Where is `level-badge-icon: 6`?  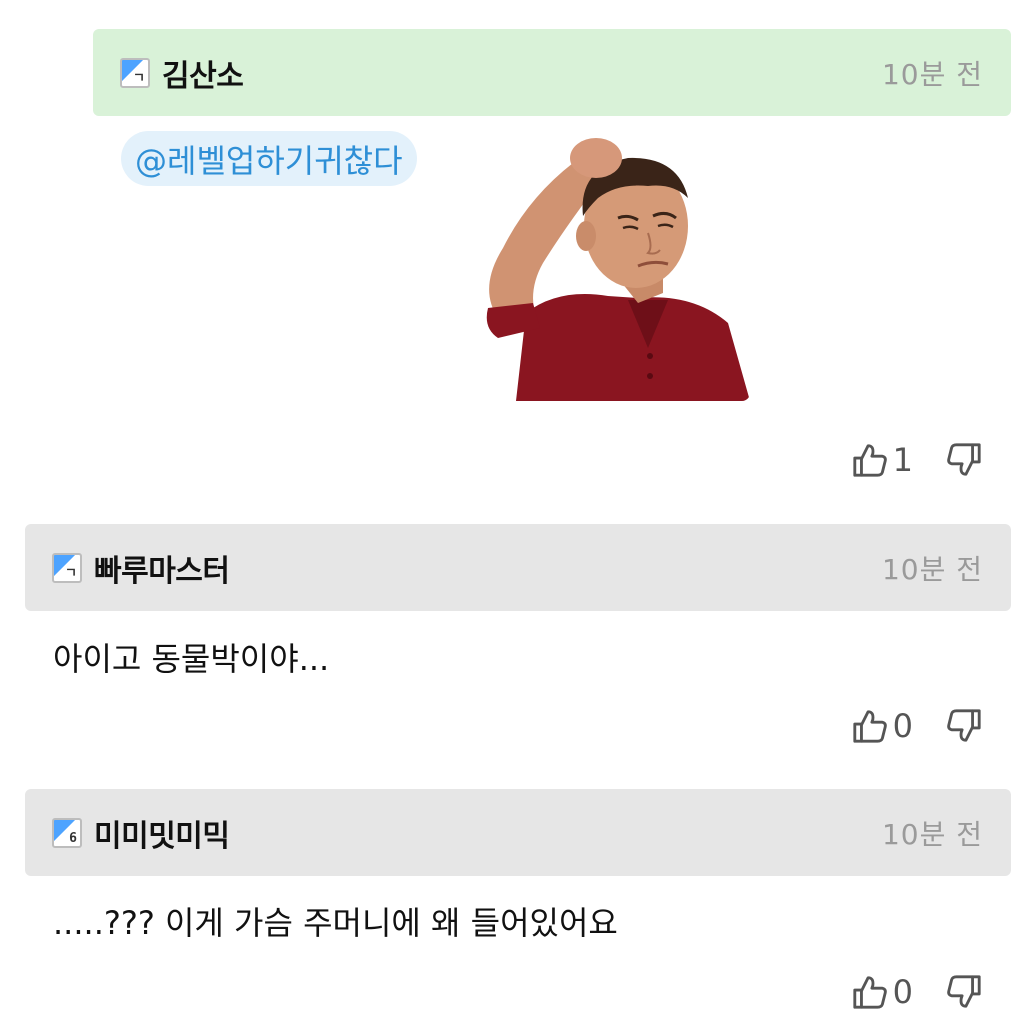 level-badge-icon: 6 is located at coordinates (67, 832).